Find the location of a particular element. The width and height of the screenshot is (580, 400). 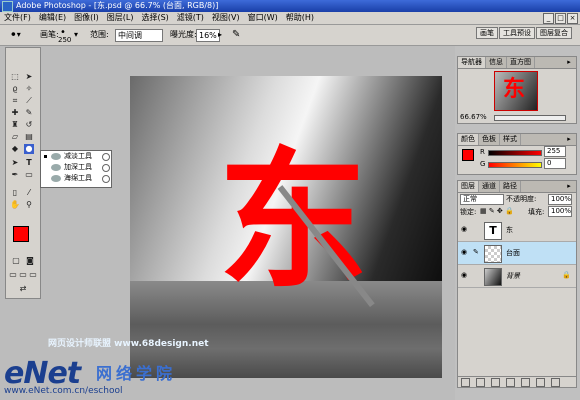

eraser-tool-icon: ▱ is located at coordinates (15, 137).